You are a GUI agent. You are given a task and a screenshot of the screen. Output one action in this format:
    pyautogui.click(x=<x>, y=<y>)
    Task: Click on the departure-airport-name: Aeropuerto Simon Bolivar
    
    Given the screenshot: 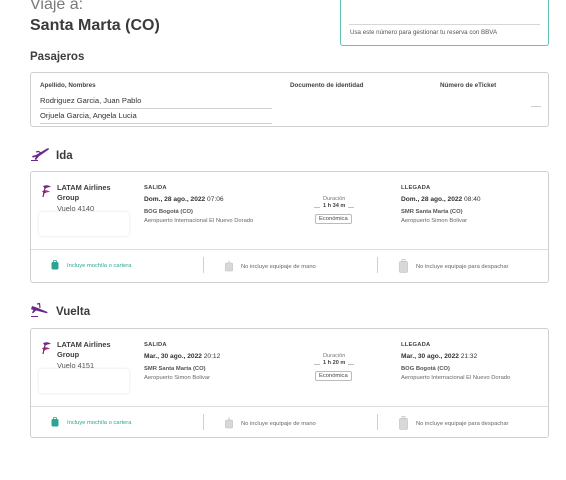 What is the action you would take?
    pyautogui.click(x=177, y=378)
    